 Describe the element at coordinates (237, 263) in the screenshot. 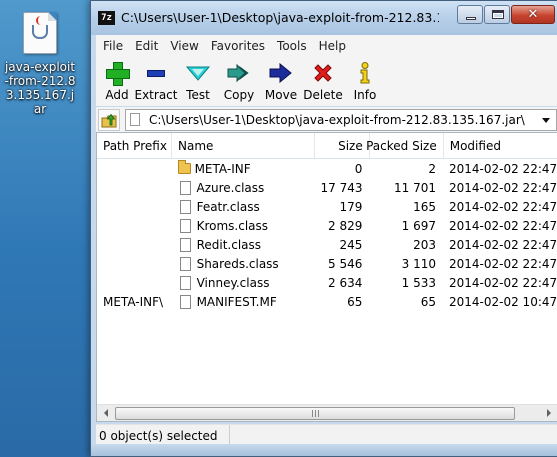

I see `row-name: Shareds.class` at that location.